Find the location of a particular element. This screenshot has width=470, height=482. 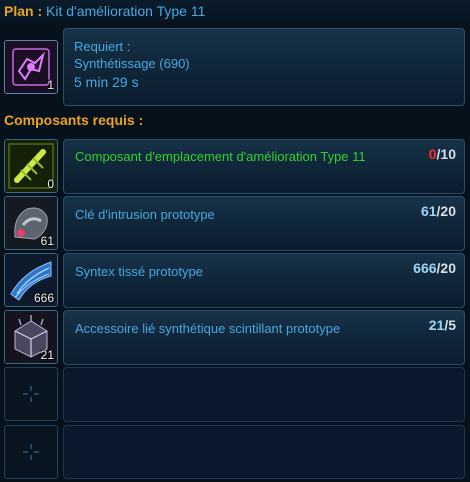

component-2-have: 61 is located at coordinates (428, 211).